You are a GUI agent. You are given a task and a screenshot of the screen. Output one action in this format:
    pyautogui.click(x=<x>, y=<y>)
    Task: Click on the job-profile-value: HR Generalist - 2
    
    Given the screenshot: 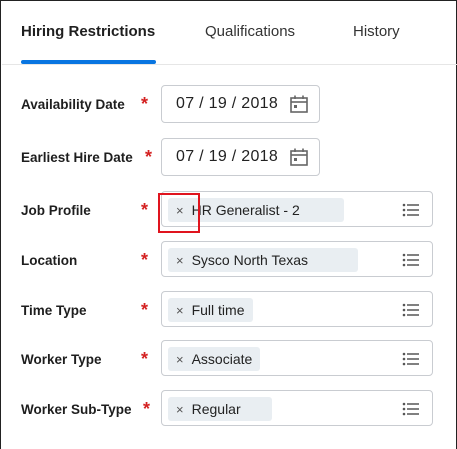 What is the action you would take?
    pyautogui.click(x=245, y=210)
    